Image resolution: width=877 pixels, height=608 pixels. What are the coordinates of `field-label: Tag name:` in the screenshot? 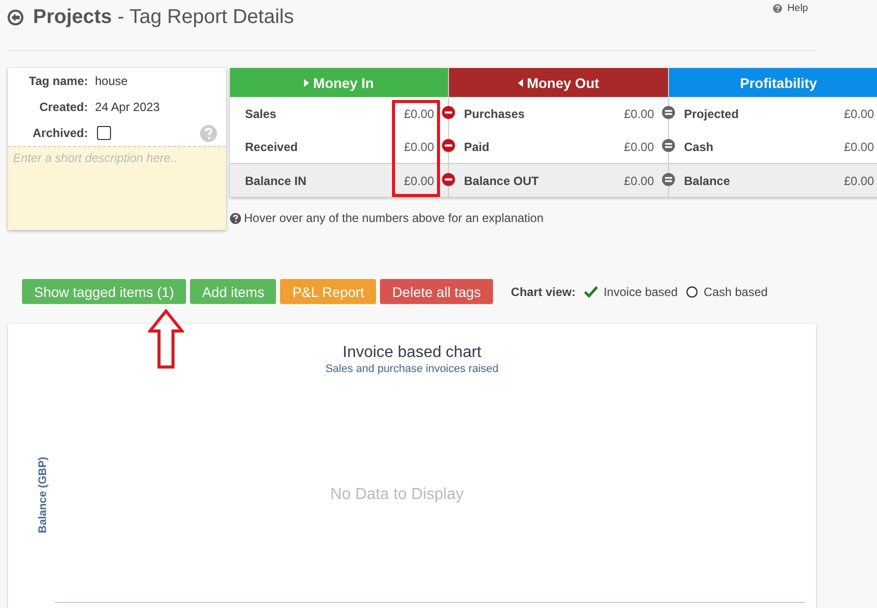 It's located at (58, 81).